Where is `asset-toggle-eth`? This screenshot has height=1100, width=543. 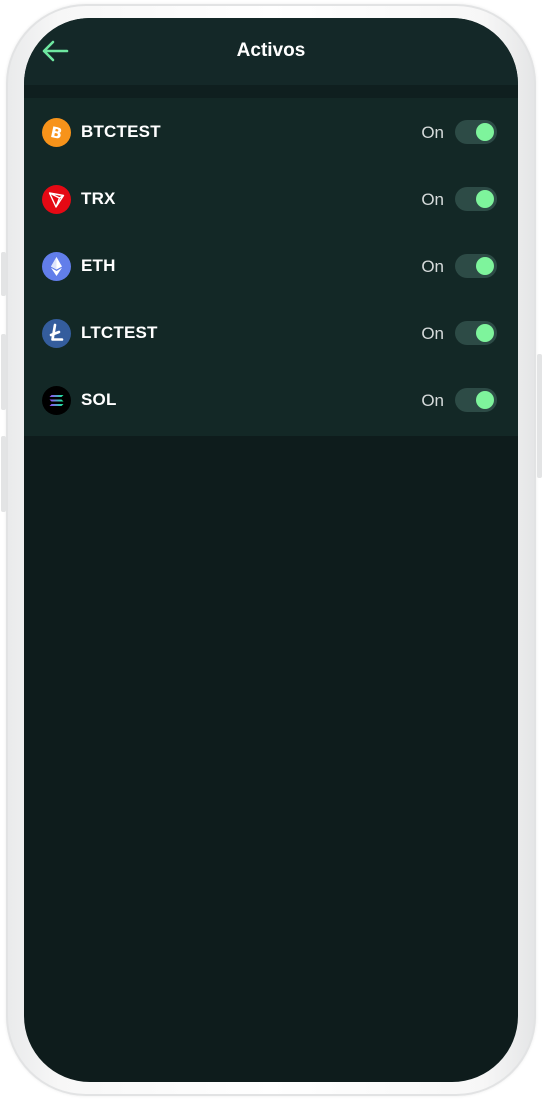
asset-toggle-eth is located at coordinates (476, 266).